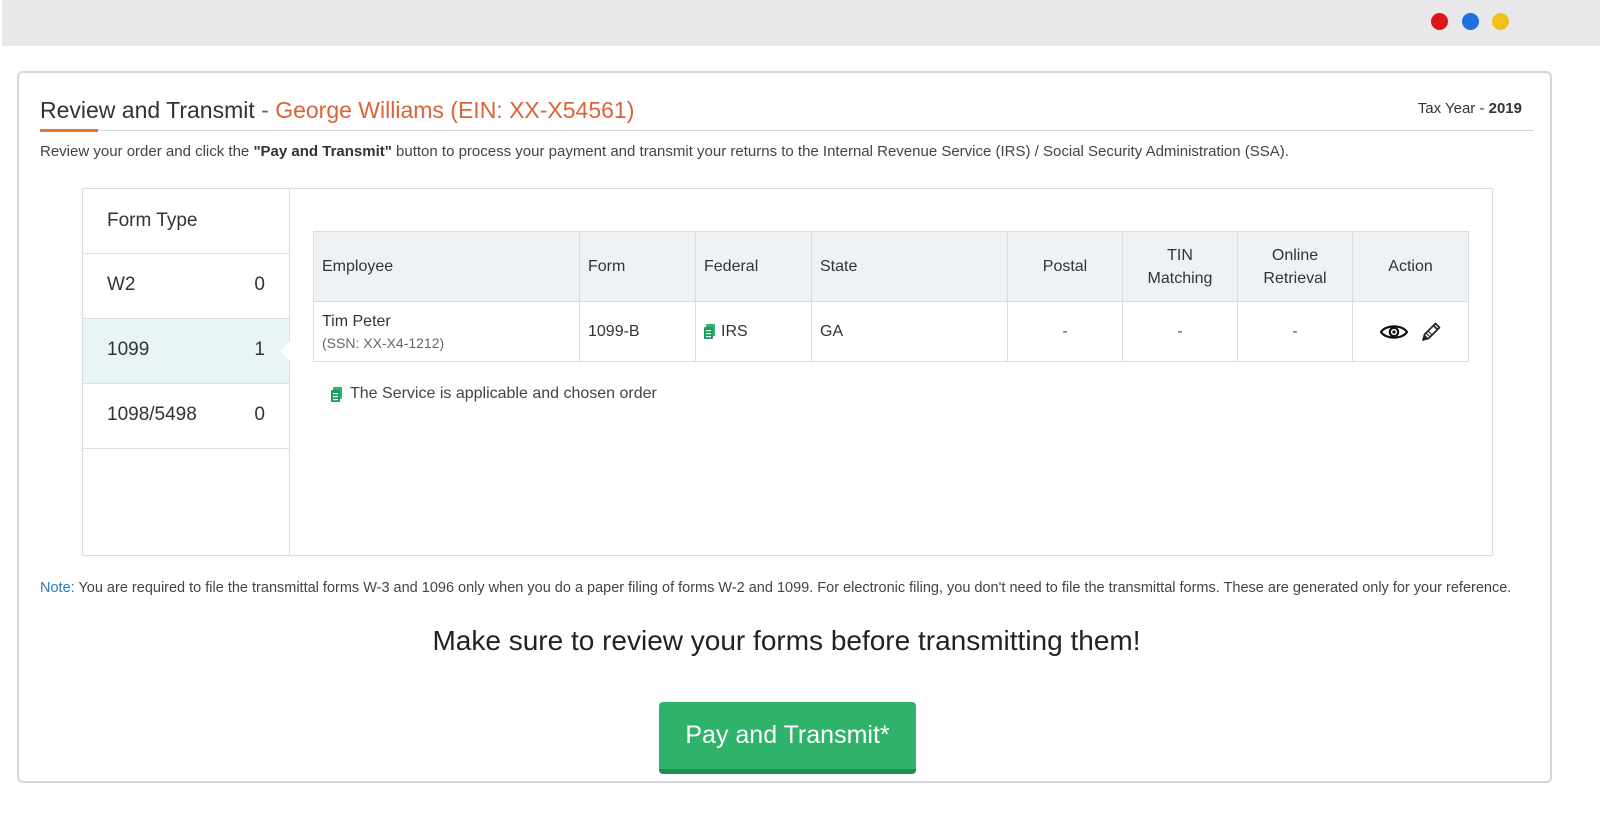 The image size is (1600, 833). Describe the element at coordinates (1410, 266) in the screenshot. I see `col-action: Action` at that location.